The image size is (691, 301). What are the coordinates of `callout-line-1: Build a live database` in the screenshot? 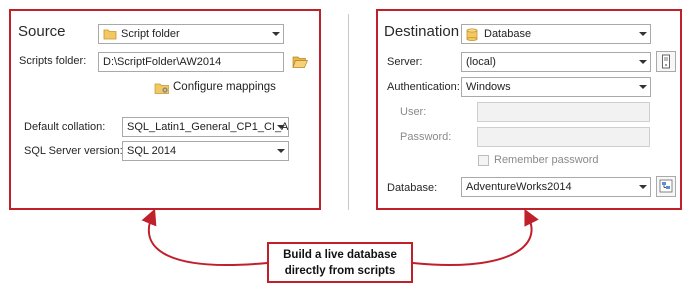 It's located at (340, 255).